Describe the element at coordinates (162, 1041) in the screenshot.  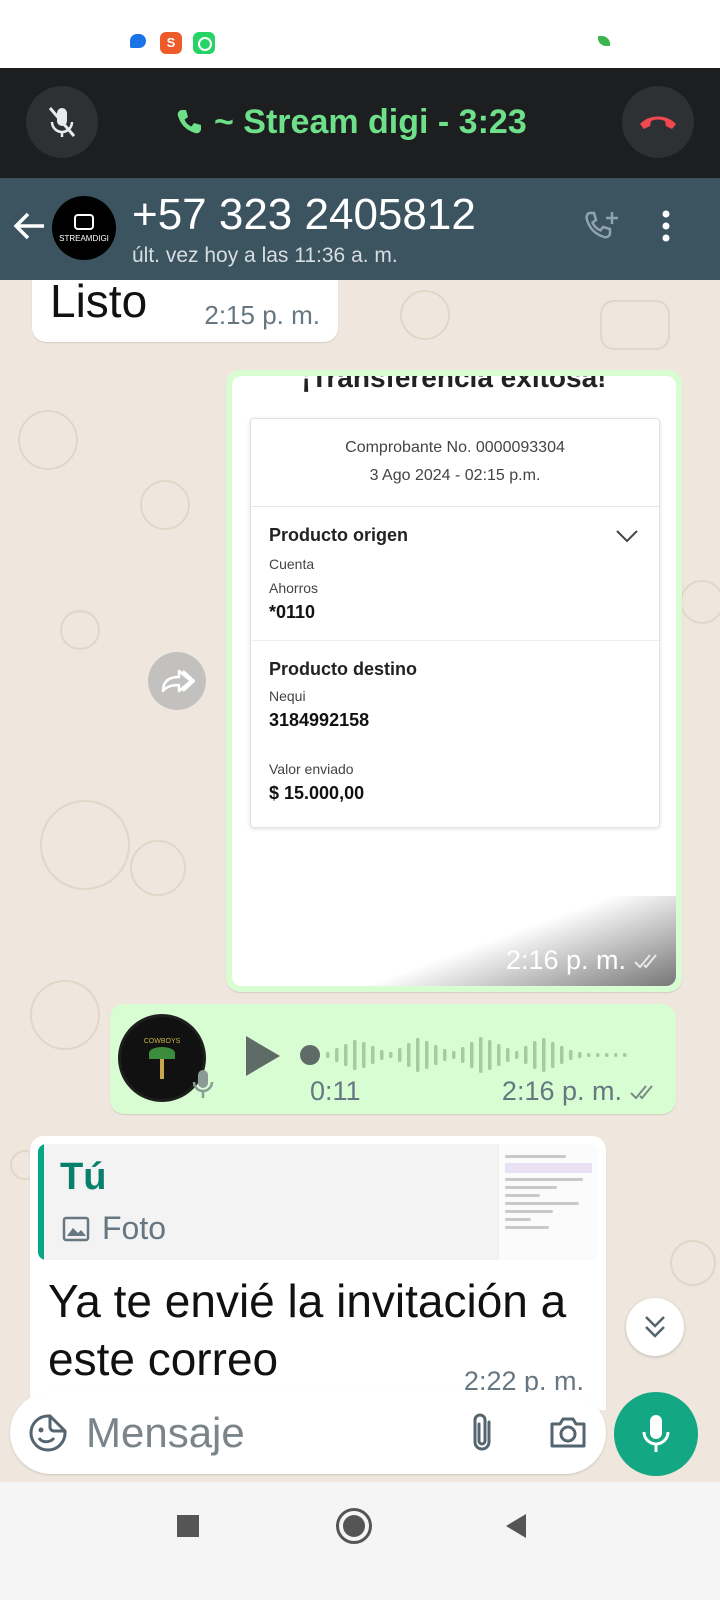
I see `voice-avatar-text: COWBOYS` at that location.